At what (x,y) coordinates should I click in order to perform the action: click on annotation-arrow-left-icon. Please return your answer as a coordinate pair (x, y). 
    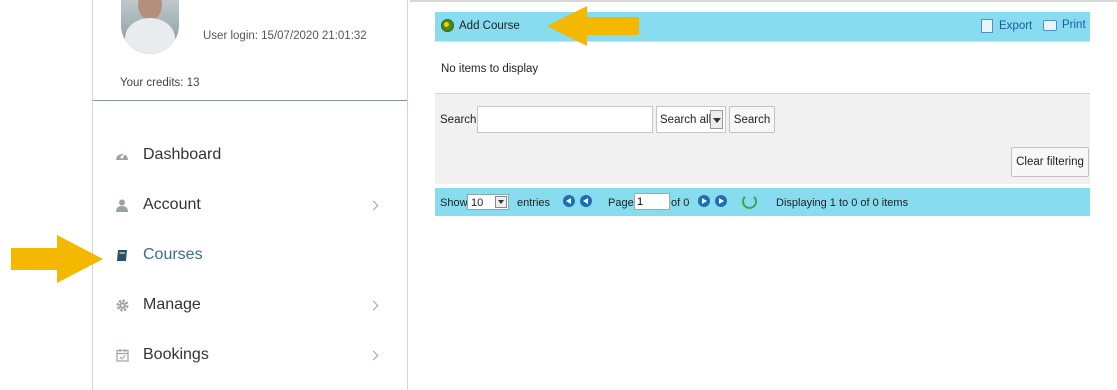
    Looking at the image, I should click on (593, 26).